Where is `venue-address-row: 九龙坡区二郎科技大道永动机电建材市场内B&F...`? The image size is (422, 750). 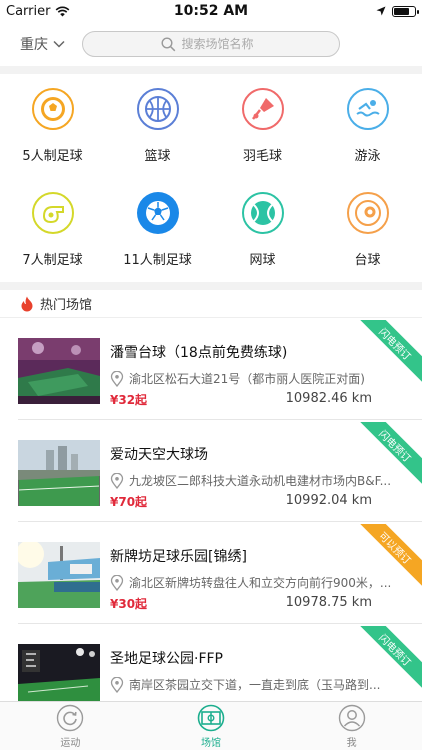 venue-address-row: 九龙坡区二郎科技大道永动机电建材市场内B&F... is located at coordinates (251, 480).